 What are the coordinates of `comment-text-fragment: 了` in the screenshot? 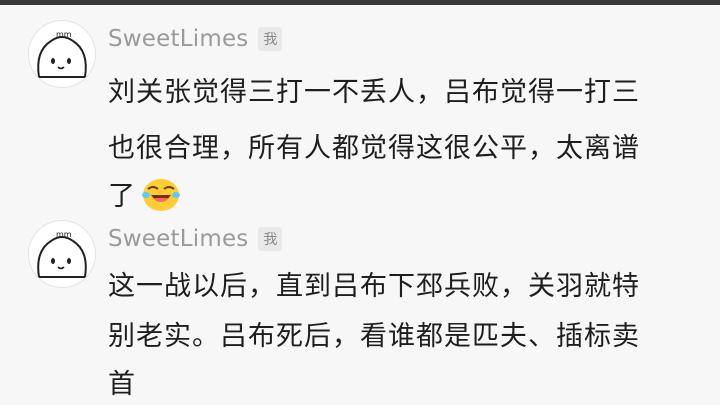 It's located at (122, 196).